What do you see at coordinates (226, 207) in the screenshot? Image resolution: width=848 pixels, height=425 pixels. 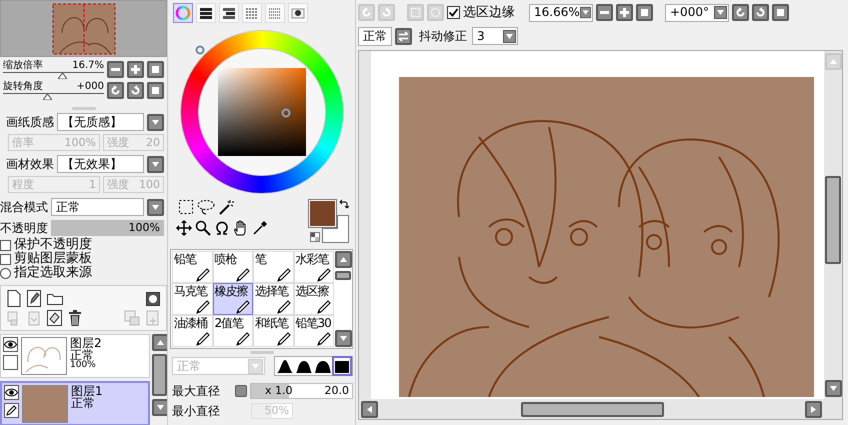 I see `magic-wand-icon` at bounding box center [226, 207].